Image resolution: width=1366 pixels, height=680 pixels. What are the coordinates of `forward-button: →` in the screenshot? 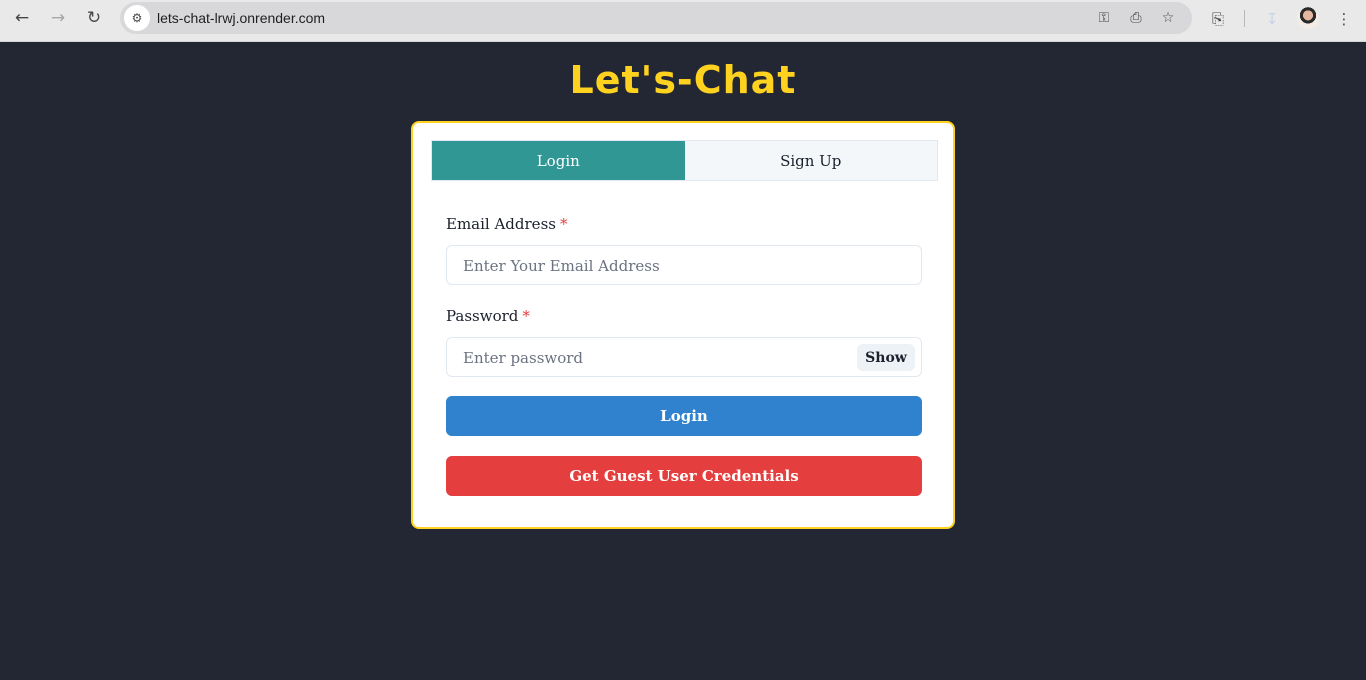 It's located at (58, 18).